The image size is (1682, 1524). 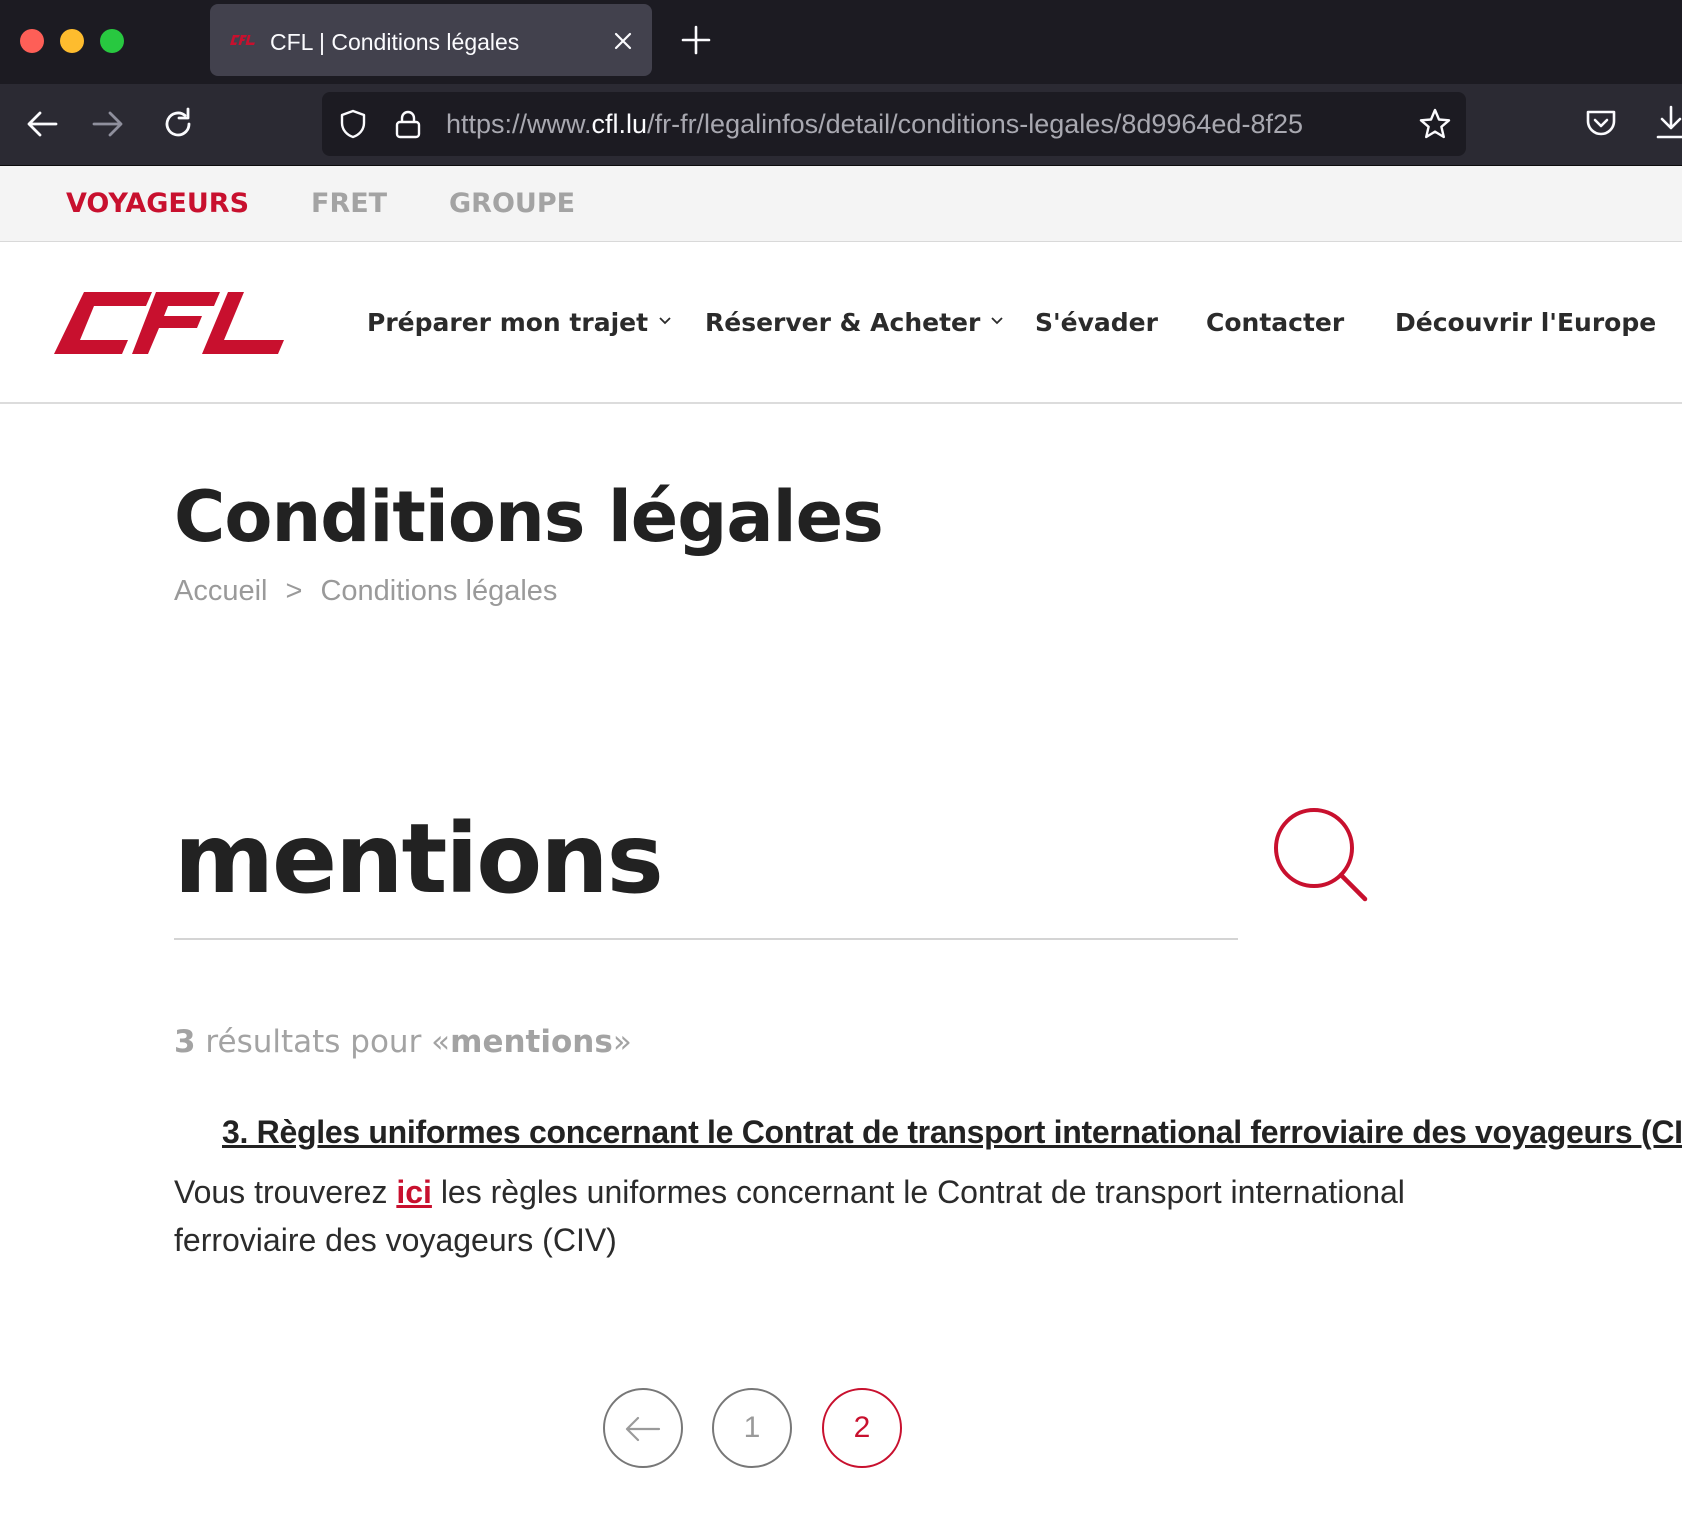 I want to click on nav-preparer-mon-trajet: Préparer mon trajet, so click(x=519, y=323).